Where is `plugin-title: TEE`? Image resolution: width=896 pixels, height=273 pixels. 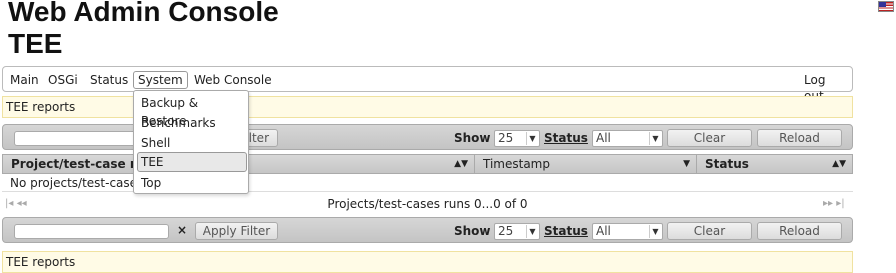
plugin-title: TEE is located at coordinates (35, 43).